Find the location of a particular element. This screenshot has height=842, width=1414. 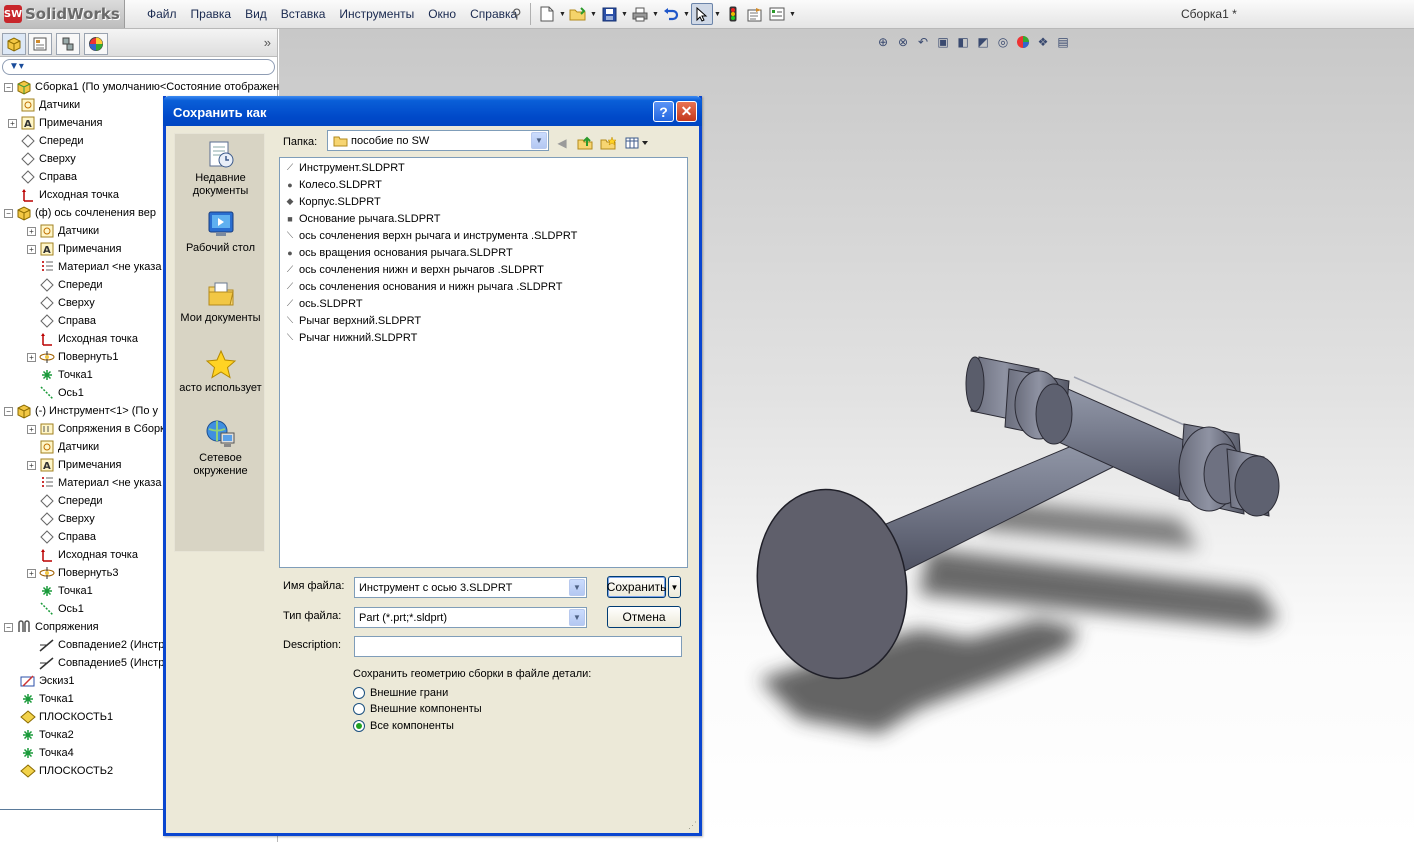

filetype-select: Part (*.prt;*.sldprt) ▼ is located at coordinates (470, 617).